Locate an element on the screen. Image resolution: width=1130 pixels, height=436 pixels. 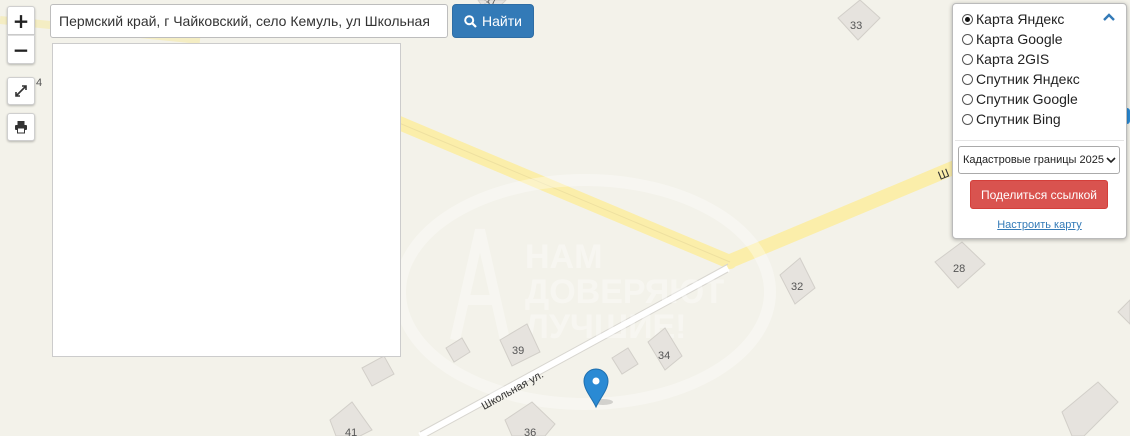
layer-option-google-map: Карта Google is located at coordinates (1012, 39).